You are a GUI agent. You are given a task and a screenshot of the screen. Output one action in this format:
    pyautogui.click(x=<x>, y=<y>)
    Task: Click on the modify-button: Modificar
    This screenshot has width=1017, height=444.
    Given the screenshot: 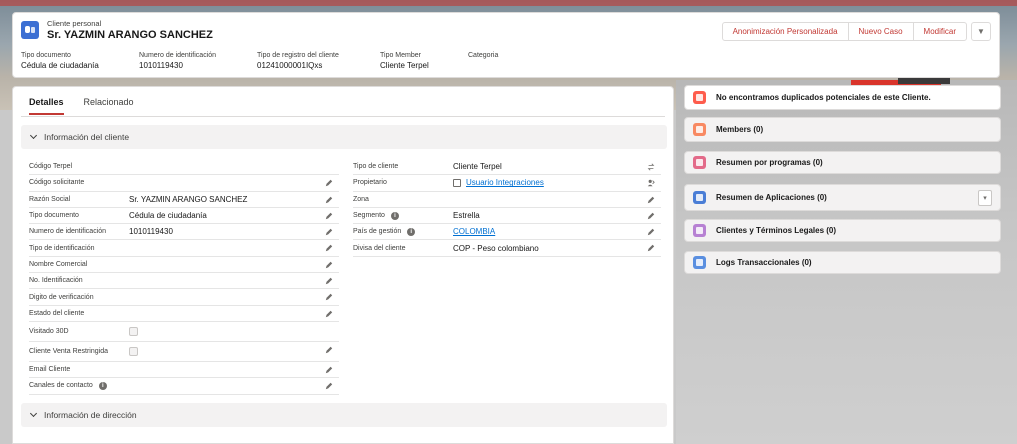 What is the action you would take?
    pyautogui.click(x=939, y=31)
    